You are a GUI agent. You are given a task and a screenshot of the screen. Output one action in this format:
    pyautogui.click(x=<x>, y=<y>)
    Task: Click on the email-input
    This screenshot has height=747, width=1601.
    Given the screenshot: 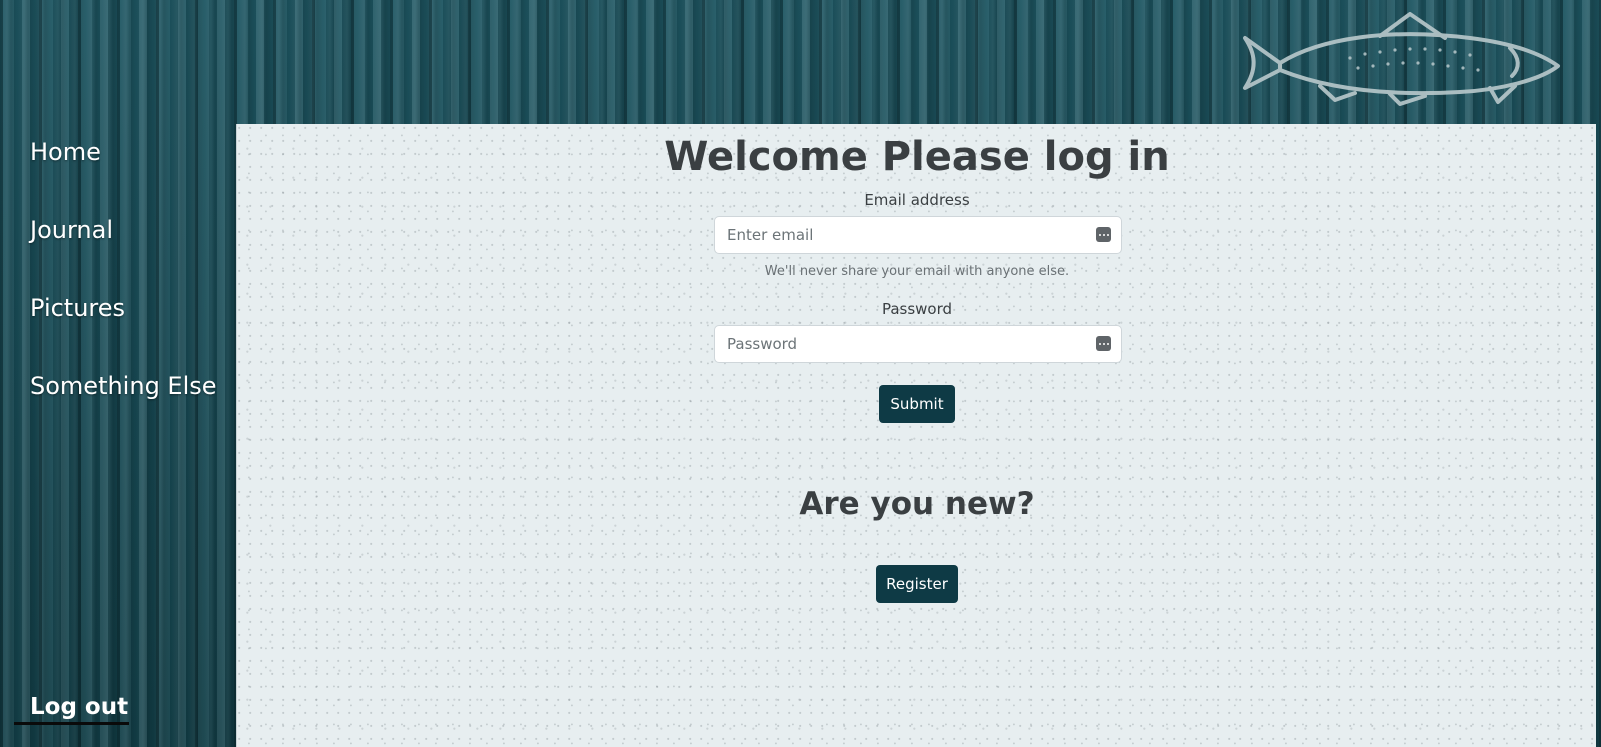 What is the action you would take?
    pyautogui.click(x=918, y=235)
    